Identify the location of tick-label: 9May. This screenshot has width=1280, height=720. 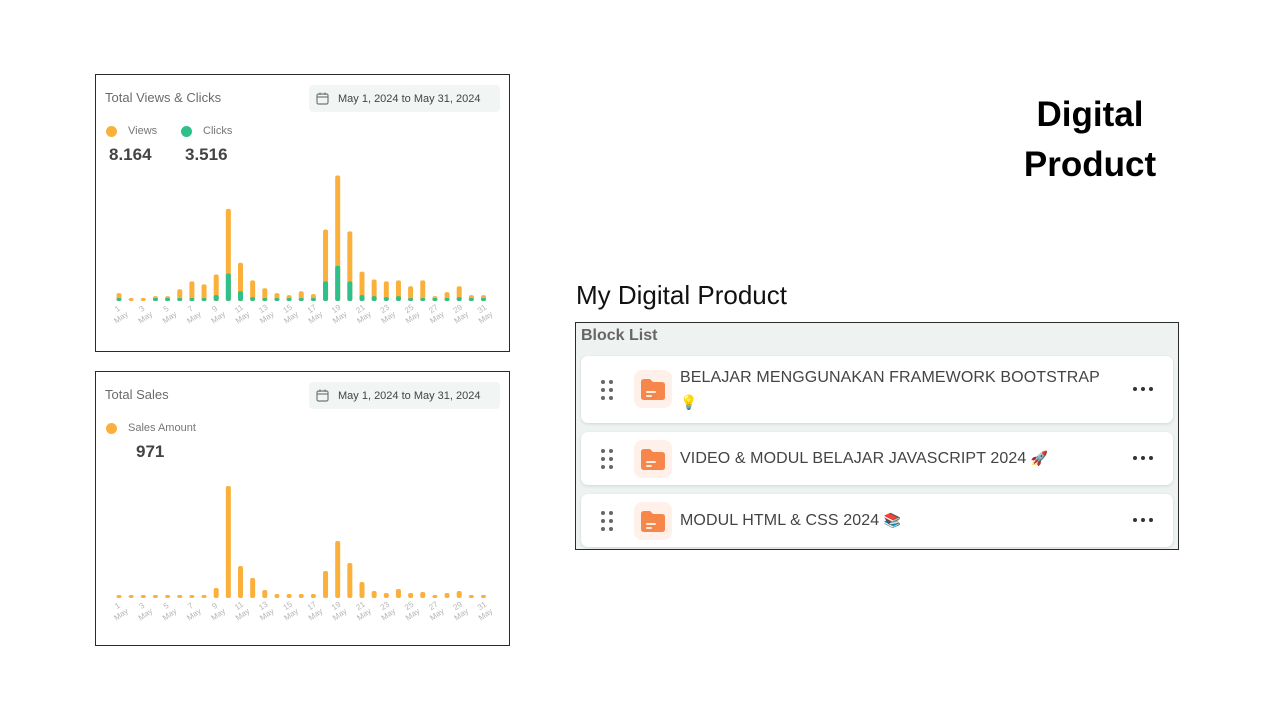
(219, 612).